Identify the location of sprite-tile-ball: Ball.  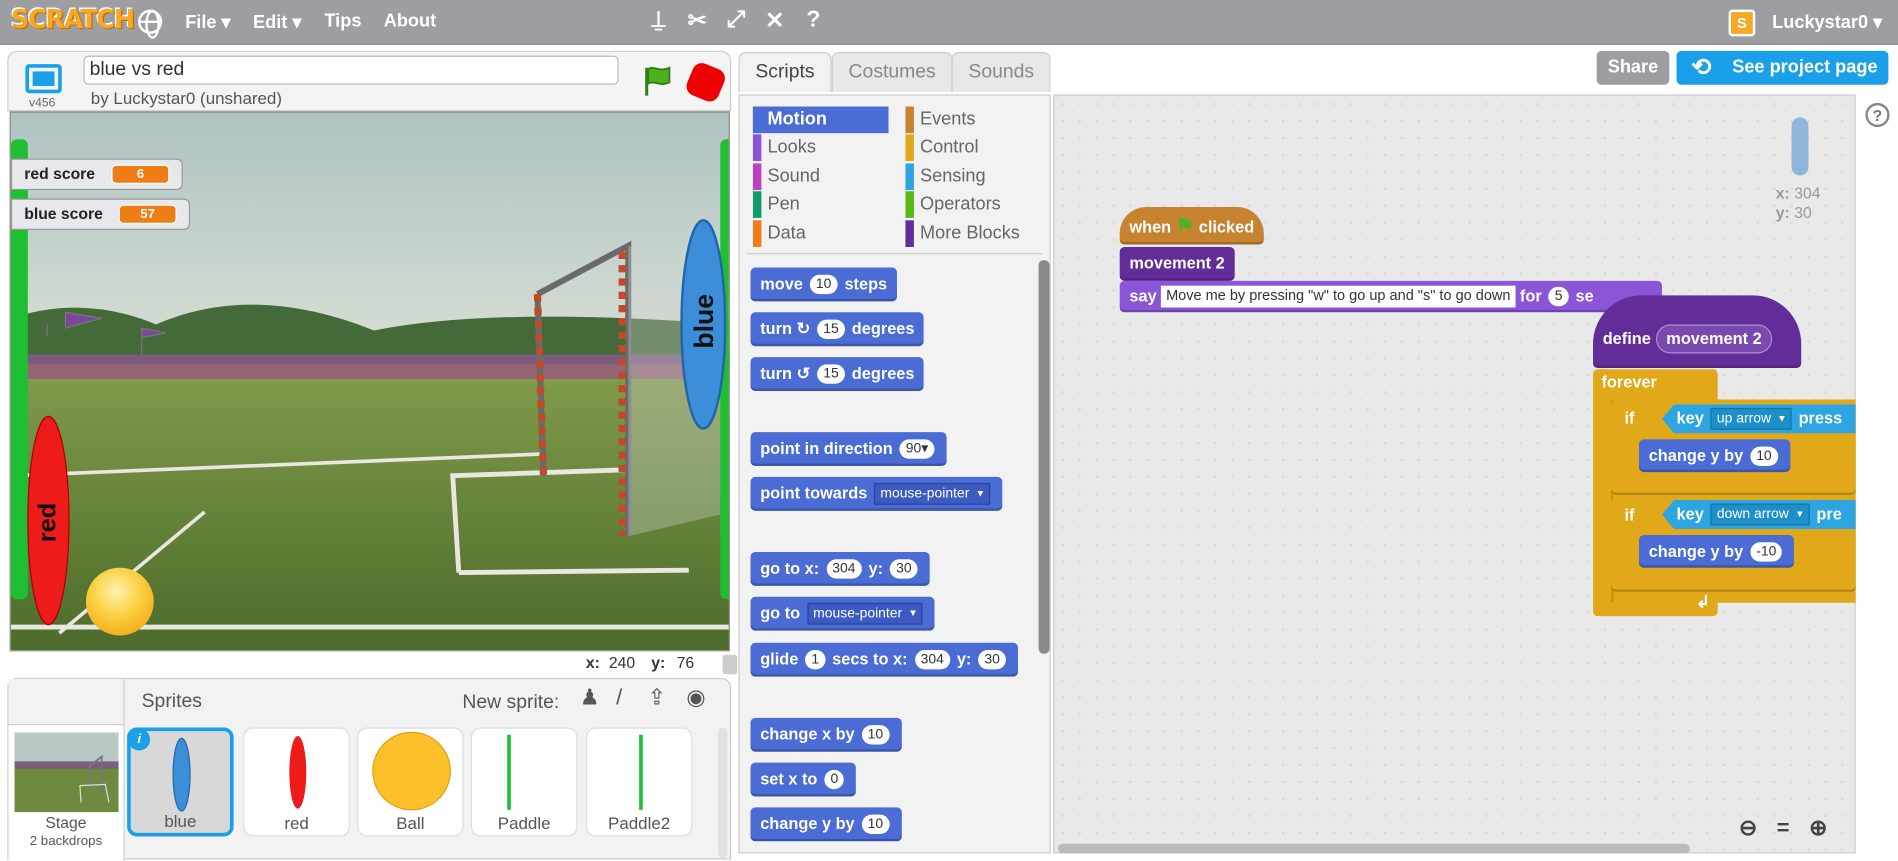
(410, 782).